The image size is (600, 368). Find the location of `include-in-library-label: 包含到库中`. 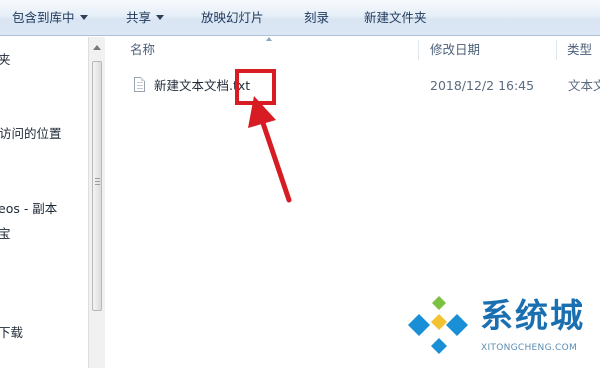

include-in-library-label: 包含到库中 is located at coordinates (43, 17).